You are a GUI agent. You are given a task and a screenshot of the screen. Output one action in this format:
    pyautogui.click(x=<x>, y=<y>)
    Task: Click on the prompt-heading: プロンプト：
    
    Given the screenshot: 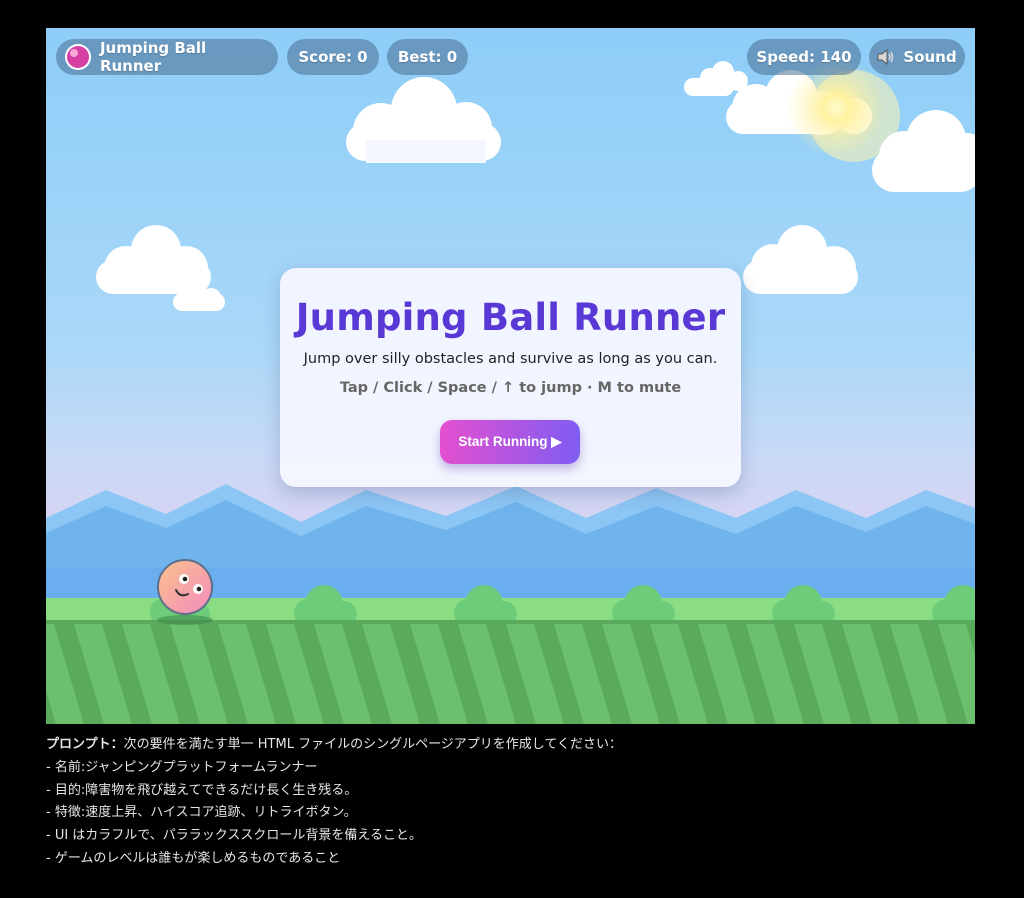 What is the action you would take?
    pyautogui.click(x=85, y=744)
    